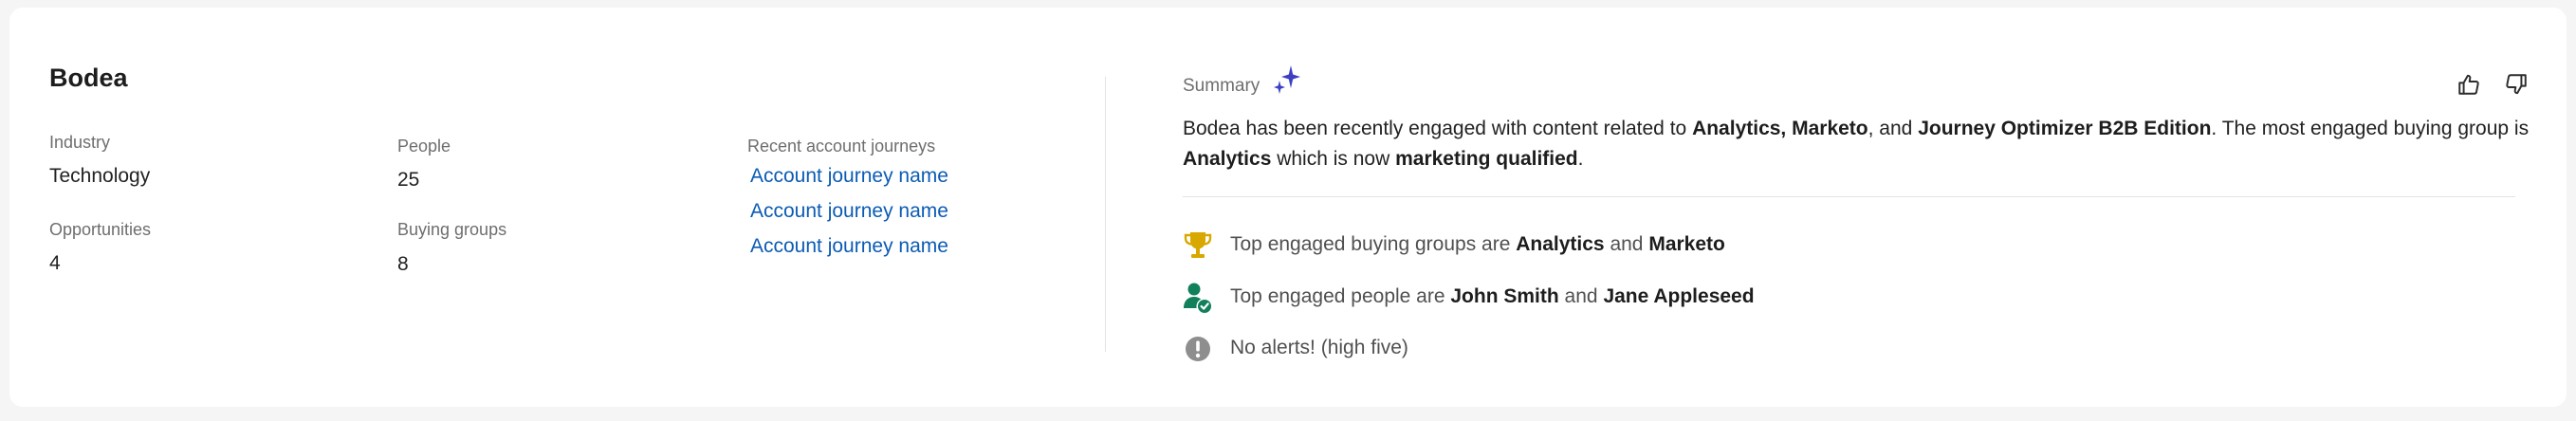 The width and height of the screenshot is (2576, 421). I want to click on ai-sparkle-icon, so click(1287, 79).